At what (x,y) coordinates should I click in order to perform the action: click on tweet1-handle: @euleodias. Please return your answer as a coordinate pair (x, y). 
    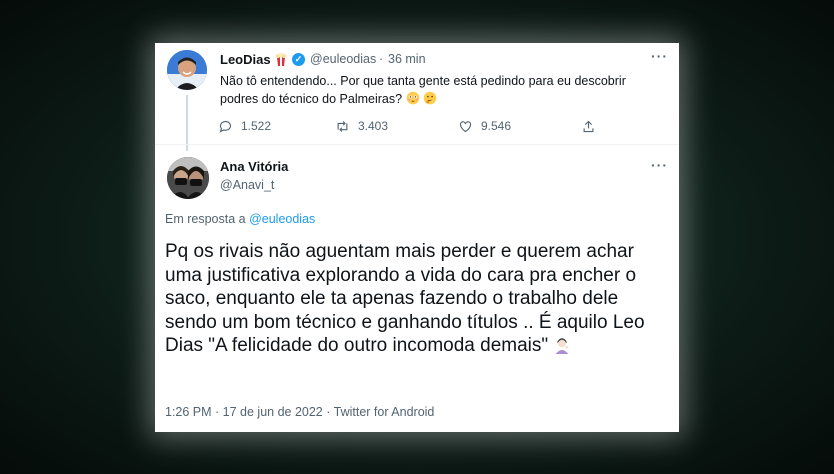
    Looking at the image, I should click on (343, 59).